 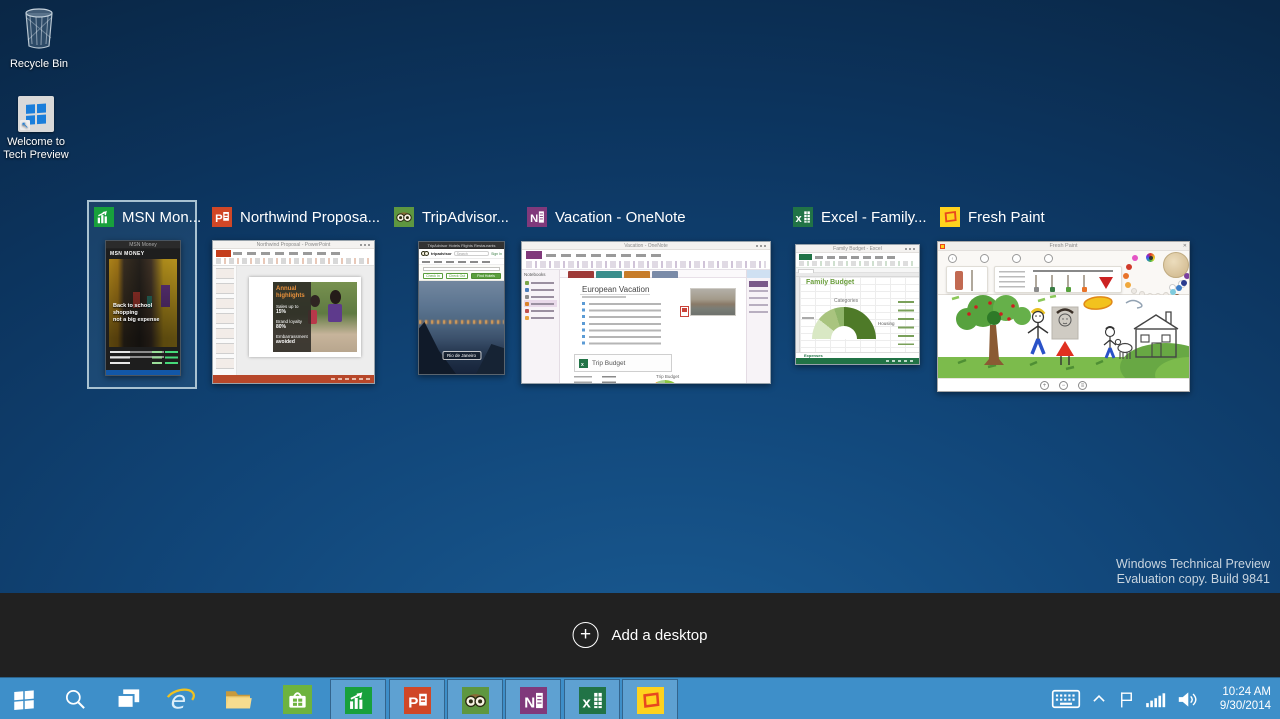 I want to click on taskbar-app-fresh-paint, so click(x=650, y=699).